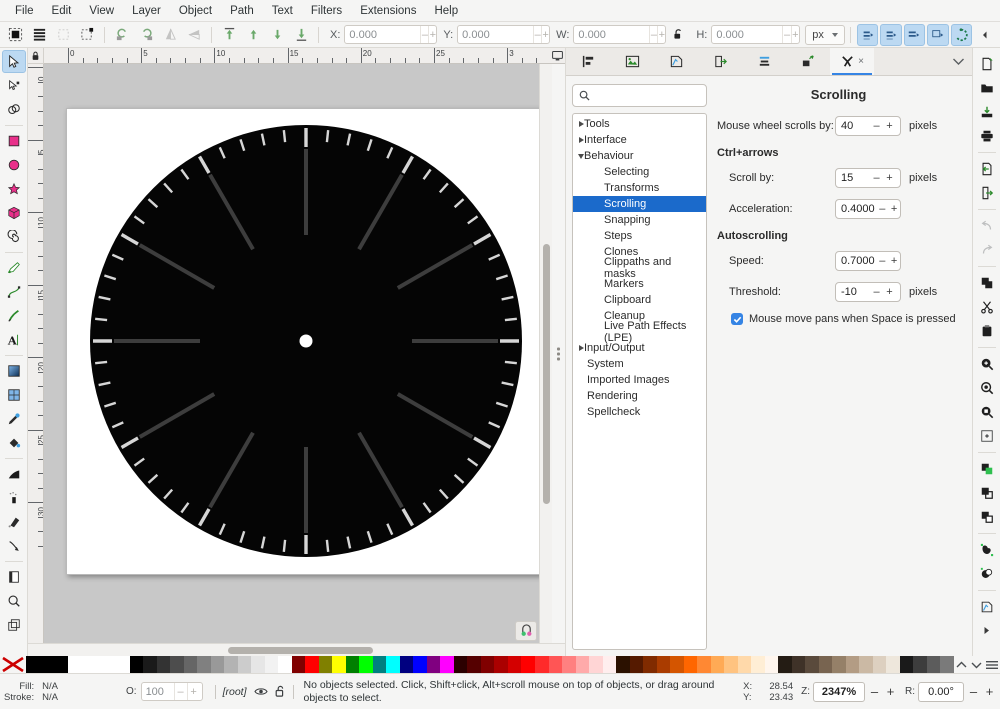 This screenshot has width=1000, height=709. Describe the element at coordinates (987, 249) in the screenshot. I see `redo-icon` at that location.